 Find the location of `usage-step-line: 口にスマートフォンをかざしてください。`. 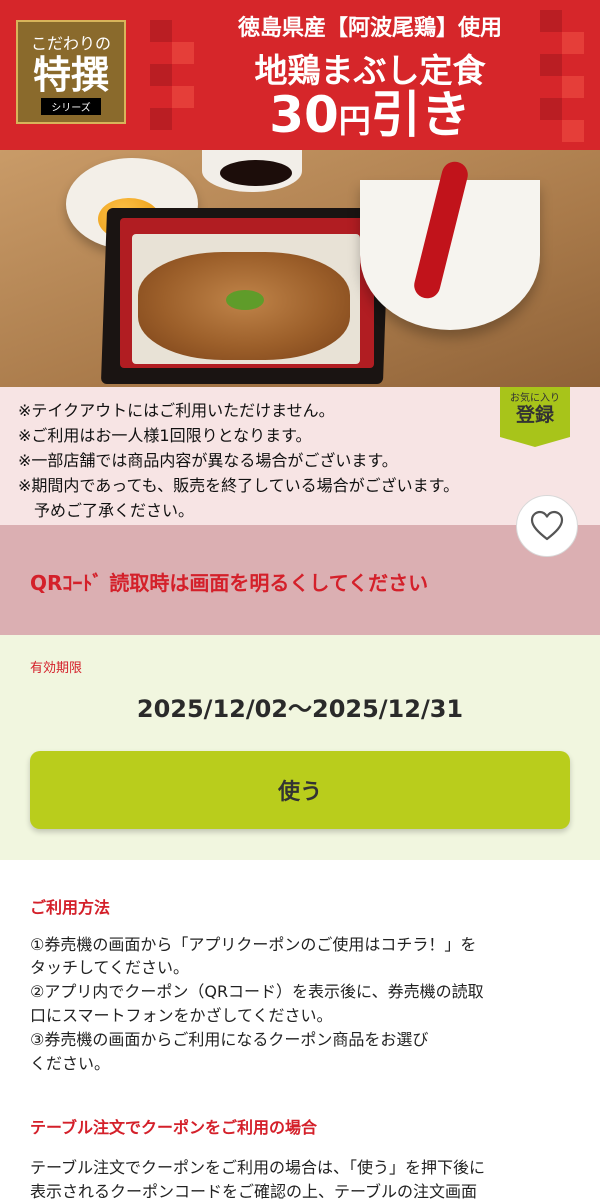

usage-step-line: 口にスマートフォンをかざしてください。 is located at coordinates (181, 1015).